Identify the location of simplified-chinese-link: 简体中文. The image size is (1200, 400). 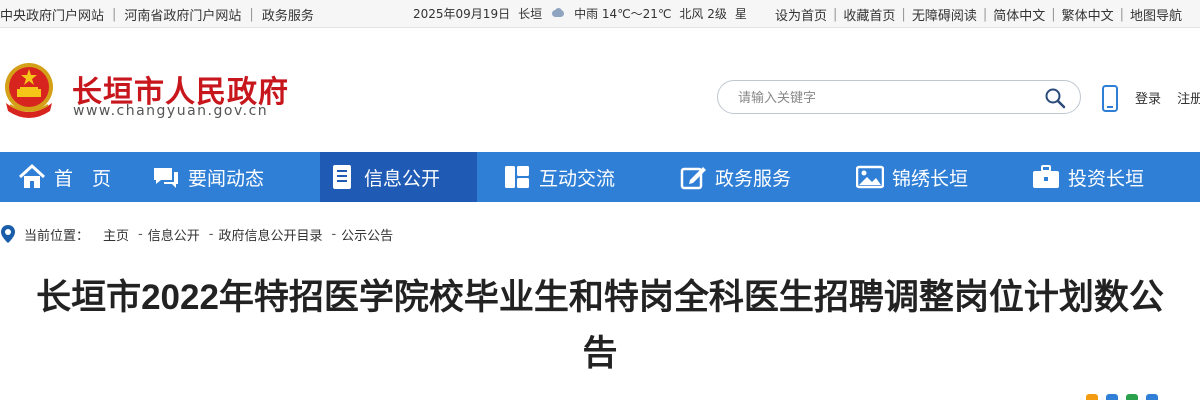
(1019, 14).